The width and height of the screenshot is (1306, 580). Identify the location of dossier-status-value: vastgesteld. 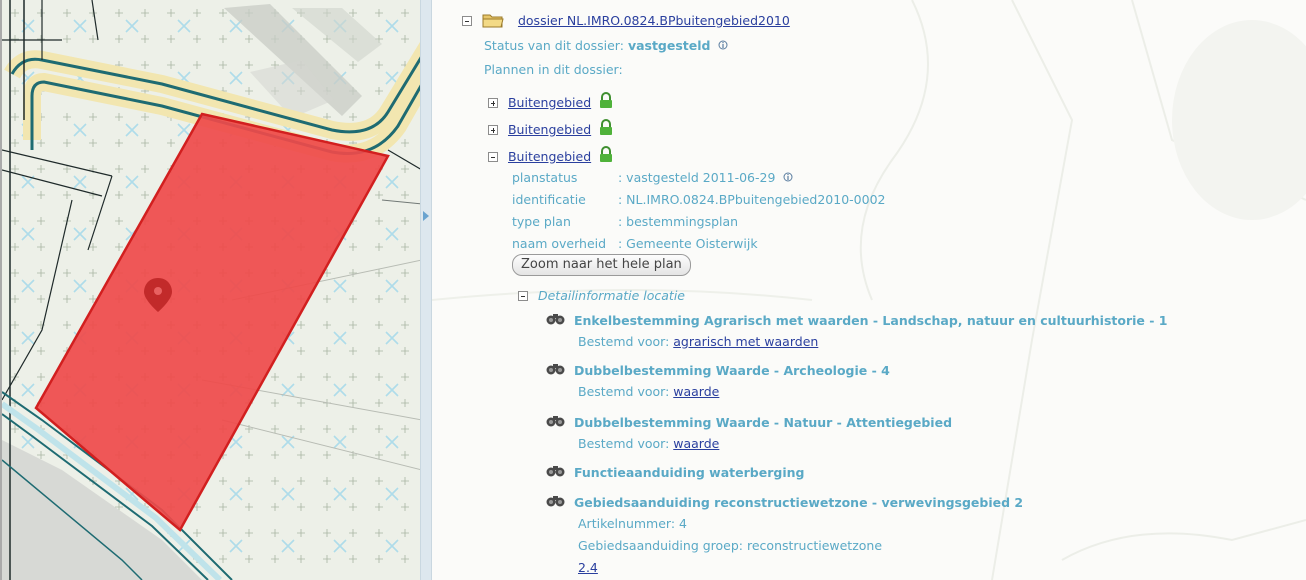
(669, 45).